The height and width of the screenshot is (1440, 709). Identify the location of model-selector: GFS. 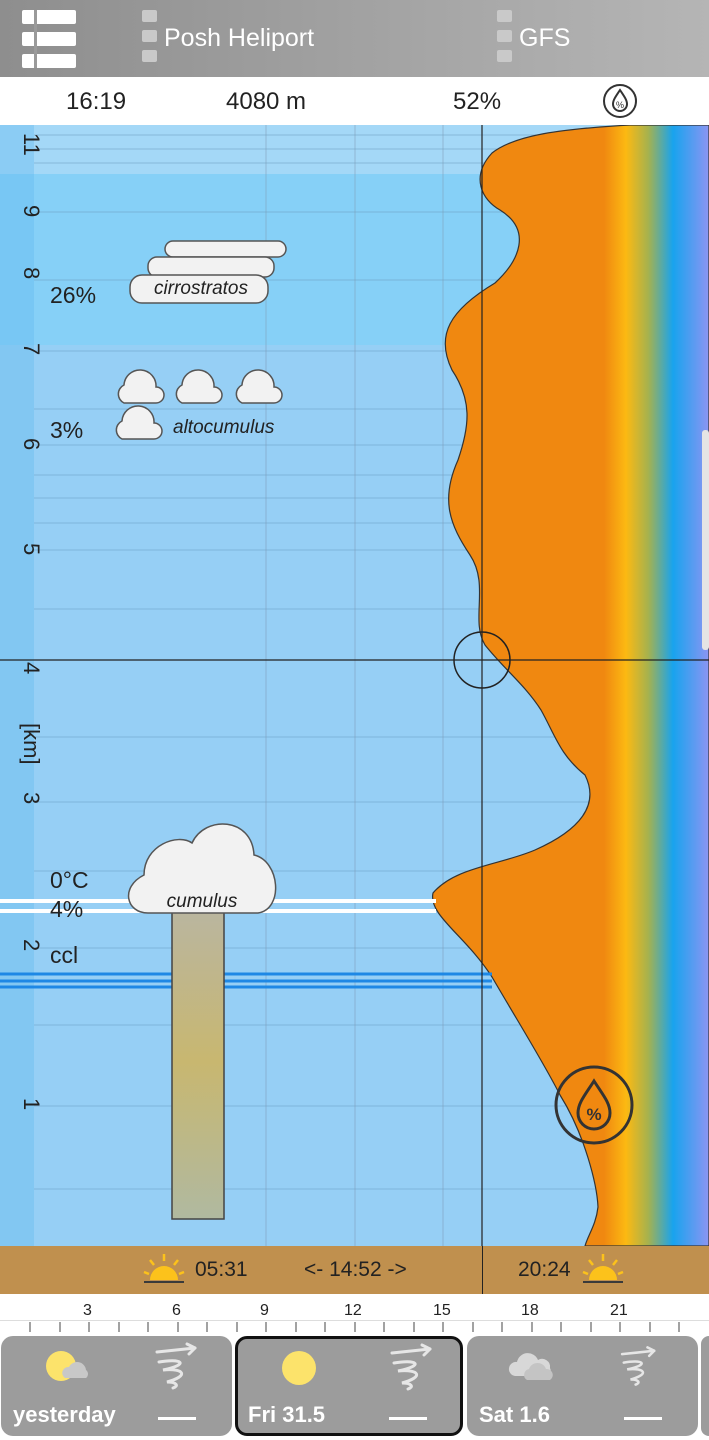
(557, 39).